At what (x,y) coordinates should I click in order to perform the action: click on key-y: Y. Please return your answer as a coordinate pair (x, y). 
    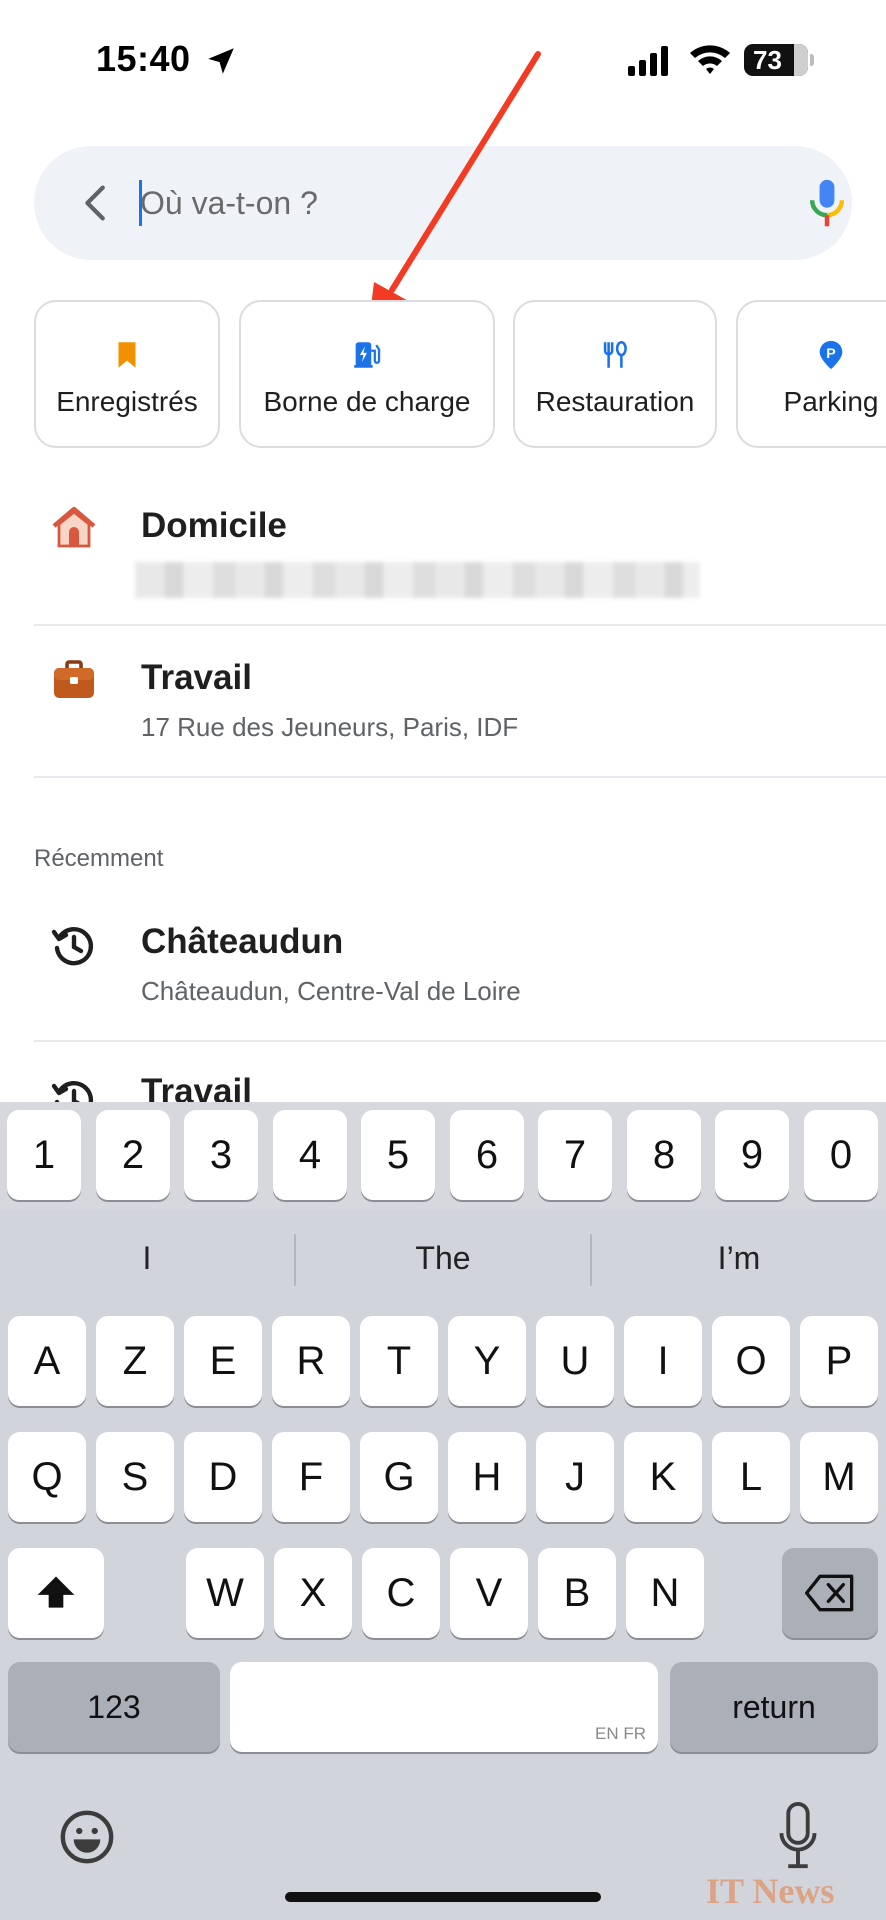
    Looking at the image, I should click on (487, 1361).